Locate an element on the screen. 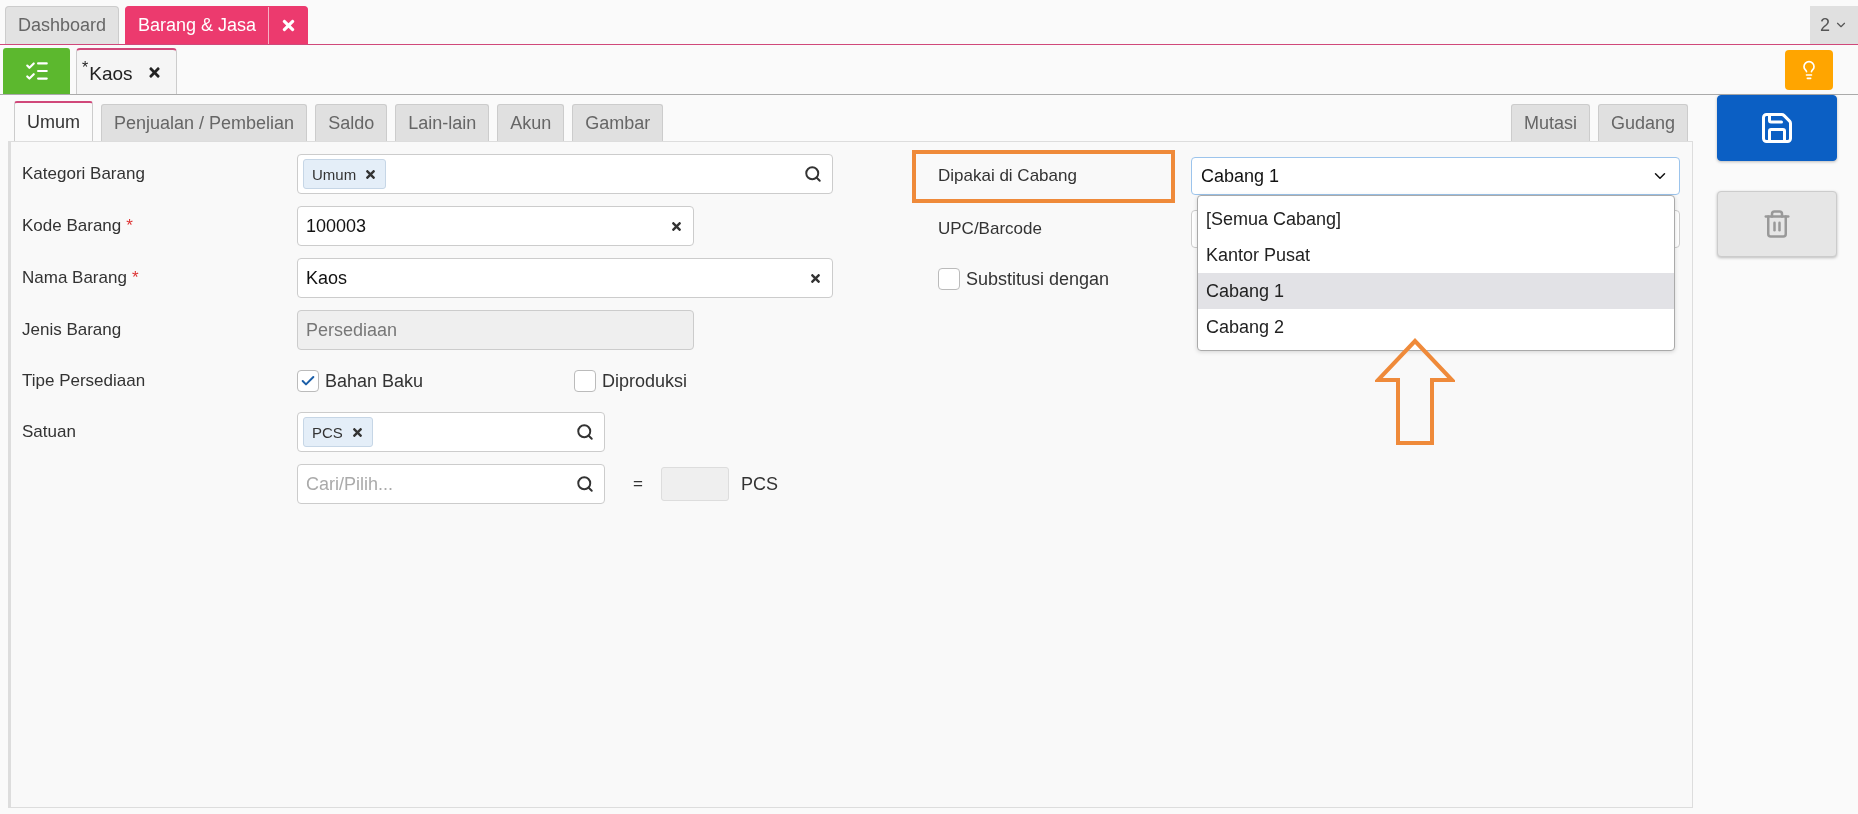 This screenshot has height=814, width=1858. section-tab: Lain-lain is located at coordinates (442, 122).